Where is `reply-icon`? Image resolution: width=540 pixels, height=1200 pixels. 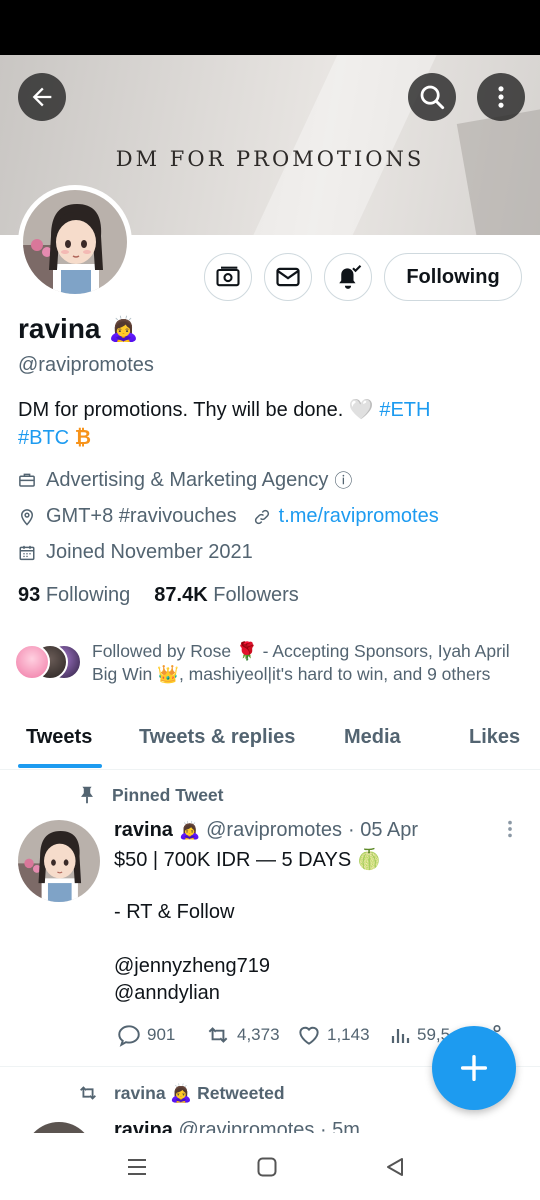
reply-icon is located at coordinates (129, 1036).